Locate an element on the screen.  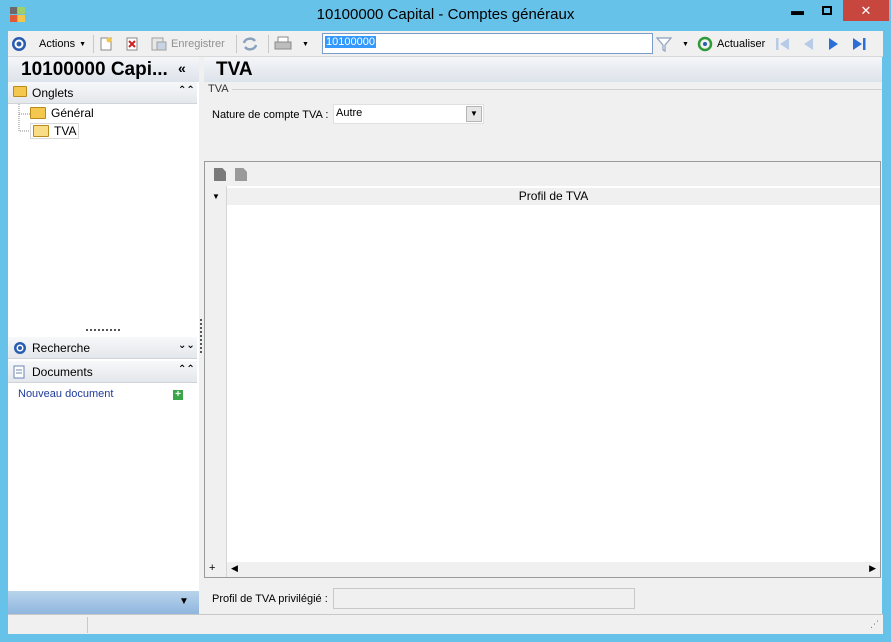
actions-menu-button: Actions ▼ is located at coordinates (62, 44).